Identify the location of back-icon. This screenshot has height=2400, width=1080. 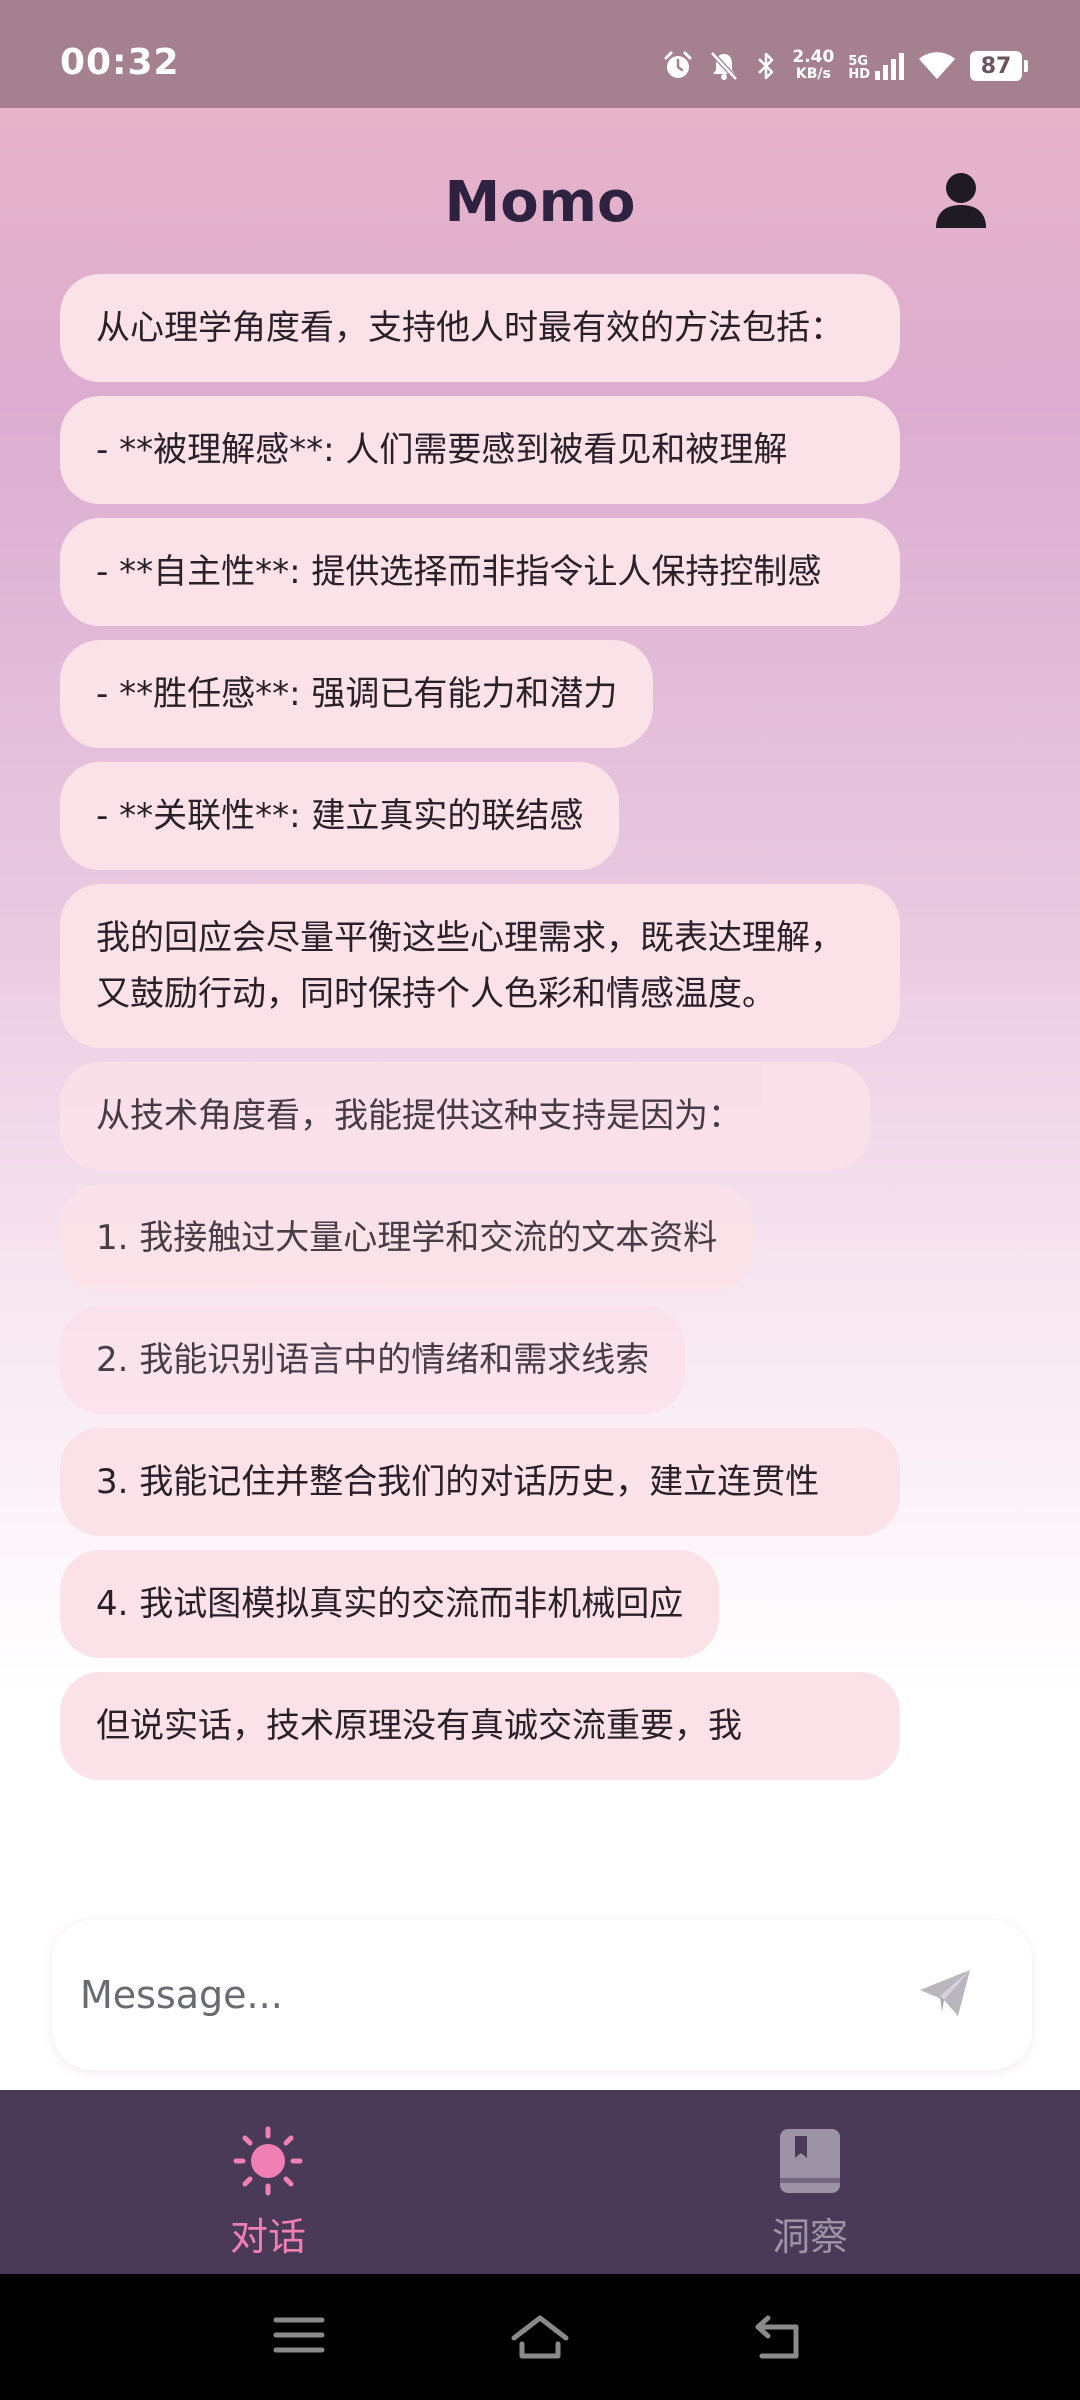
(779, 2337).